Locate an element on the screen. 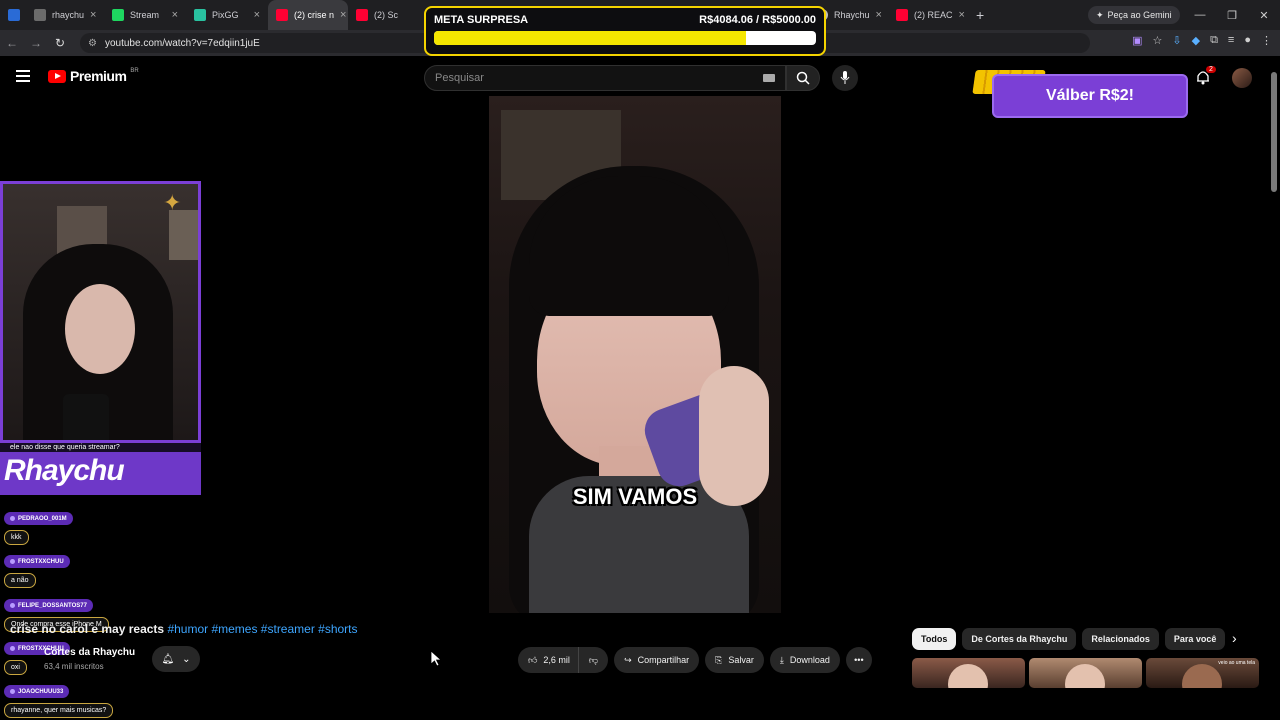  webcam-overlay: ✦ is located at coordinates (100, 312).